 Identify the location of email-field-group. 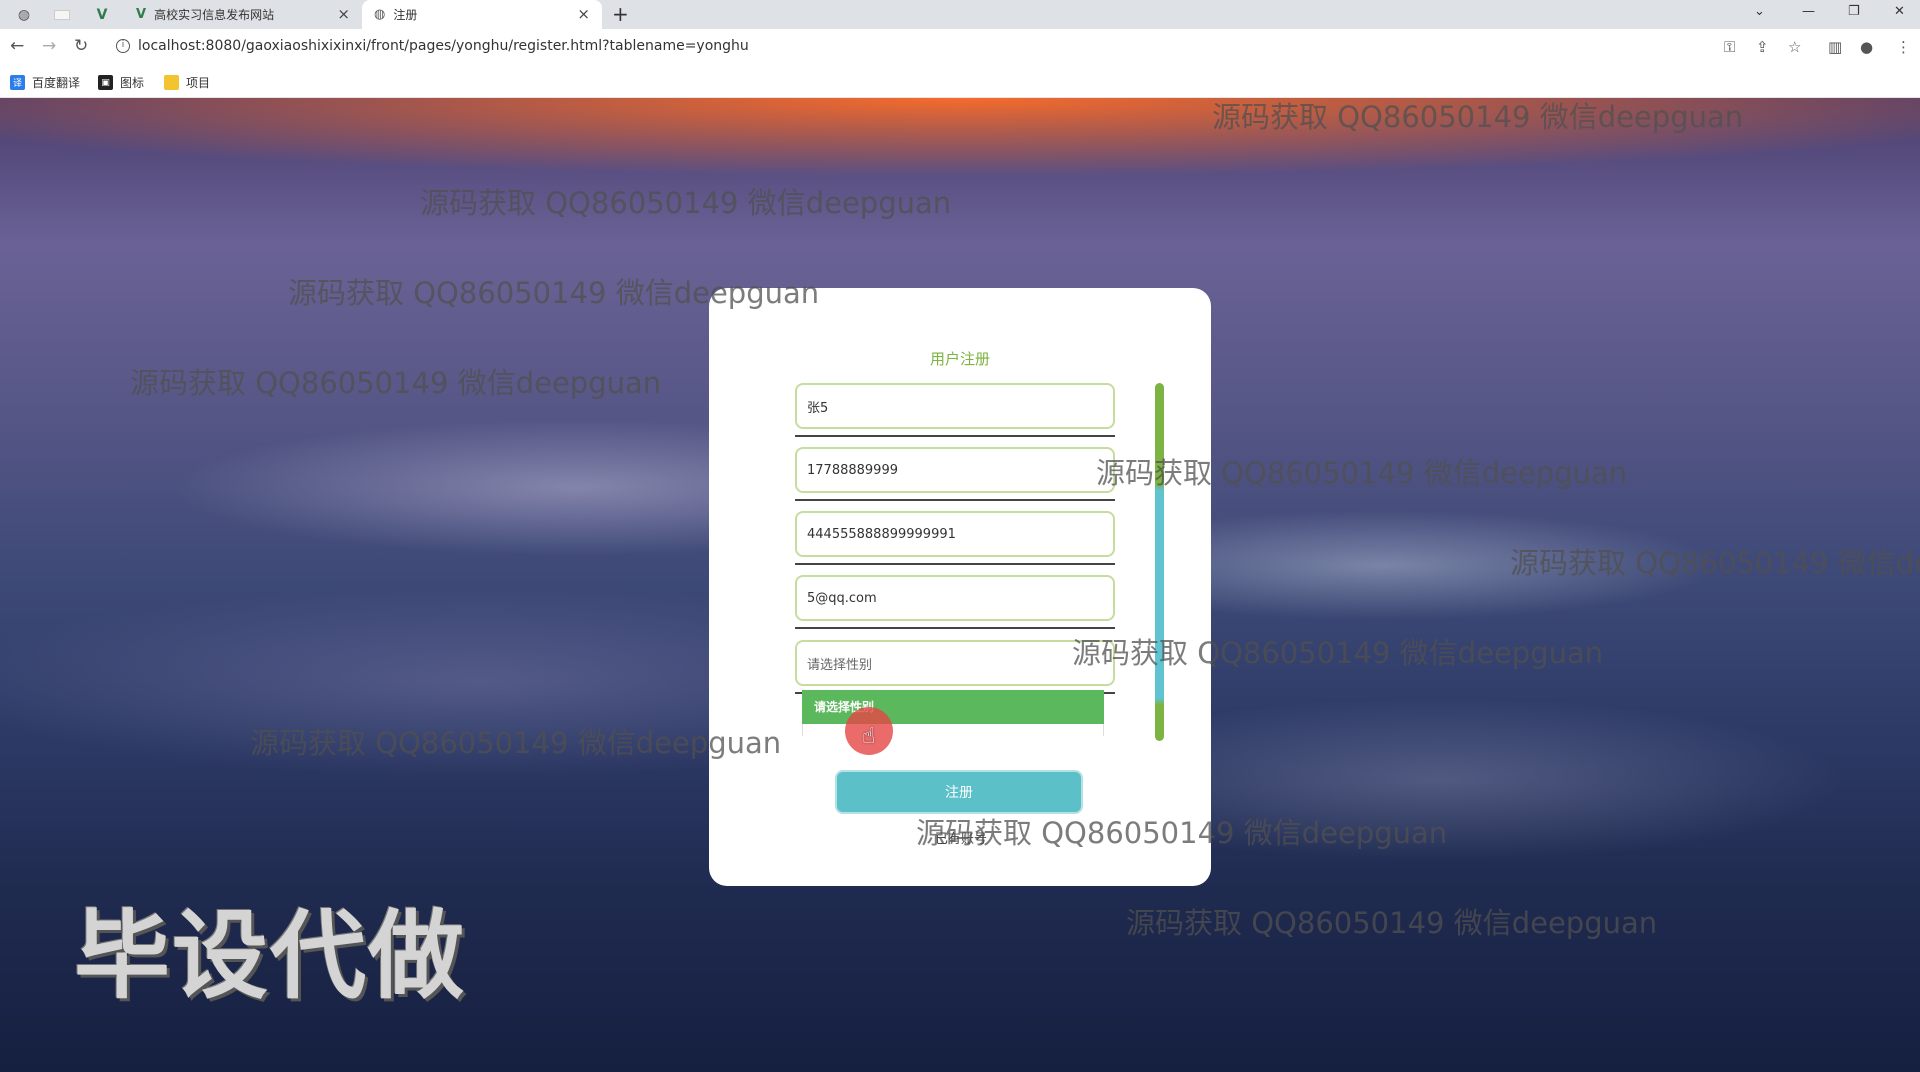
(955, 602).